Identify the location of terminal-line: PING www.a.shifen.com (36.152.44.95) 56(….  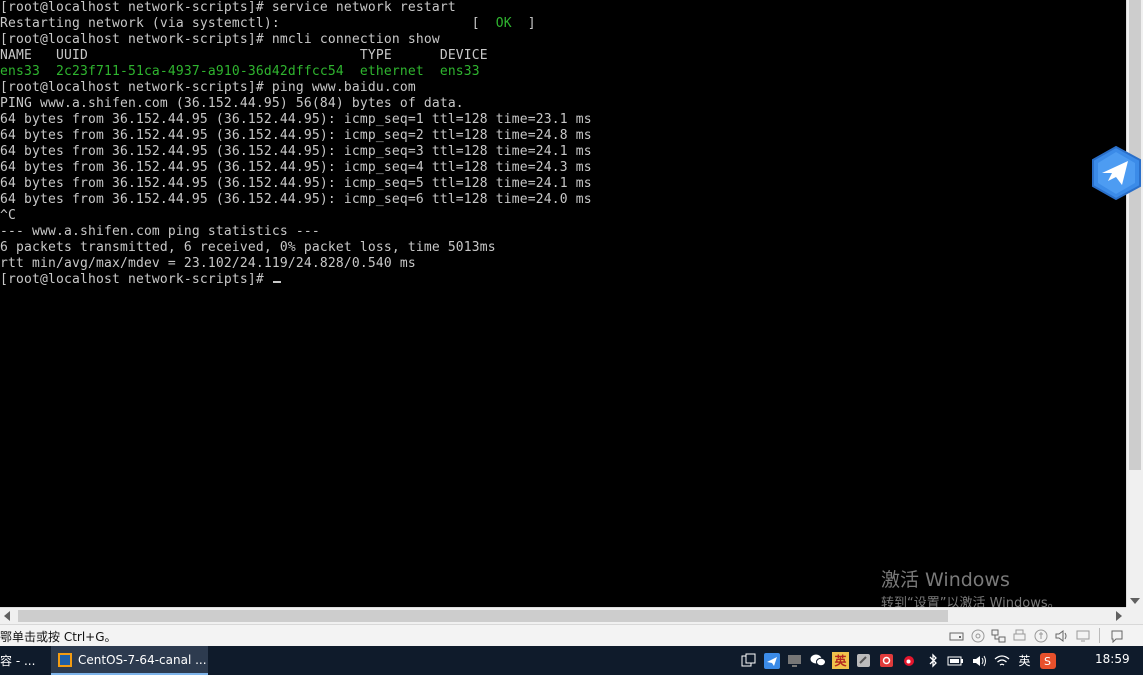
(232, 103).